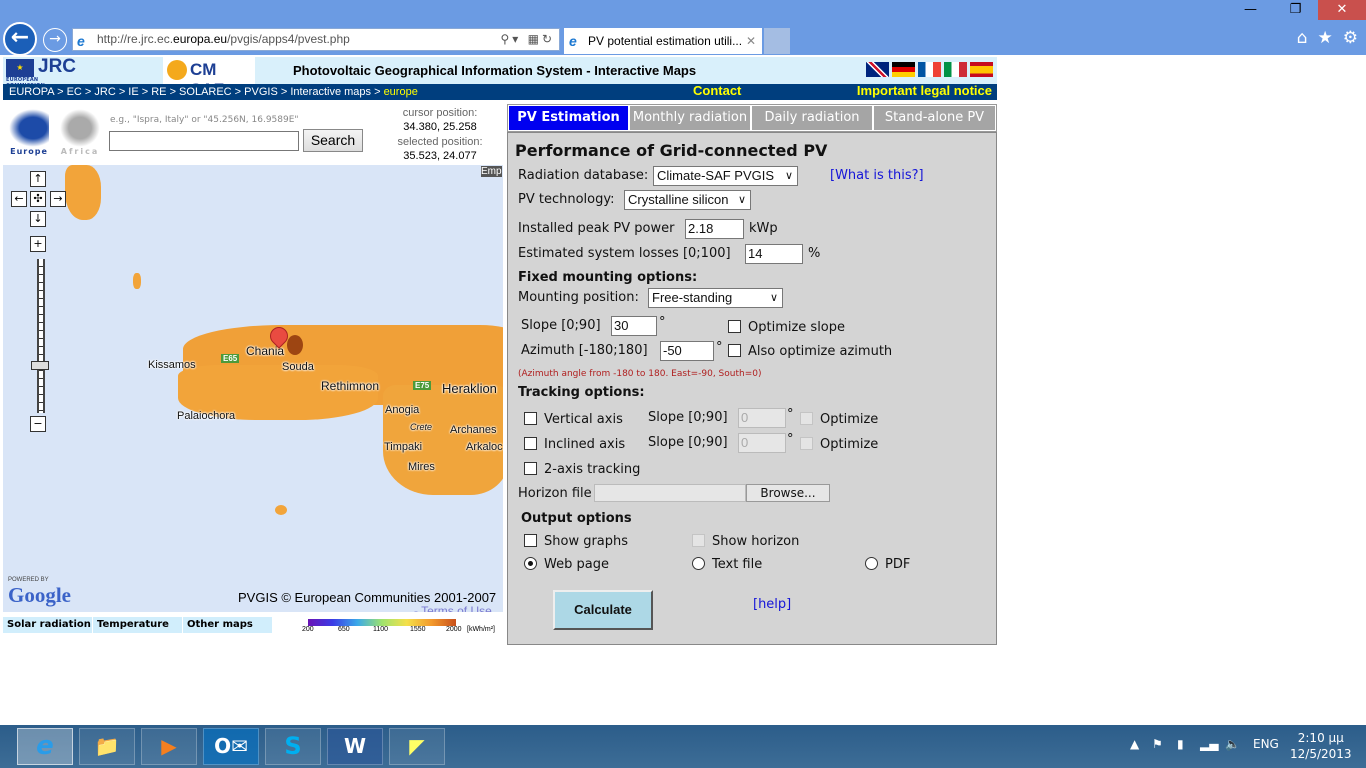 Image resolution: width=1366 pixels, height=768 pixels. I want to click on system-losses-input: 14, so click(774, 254).